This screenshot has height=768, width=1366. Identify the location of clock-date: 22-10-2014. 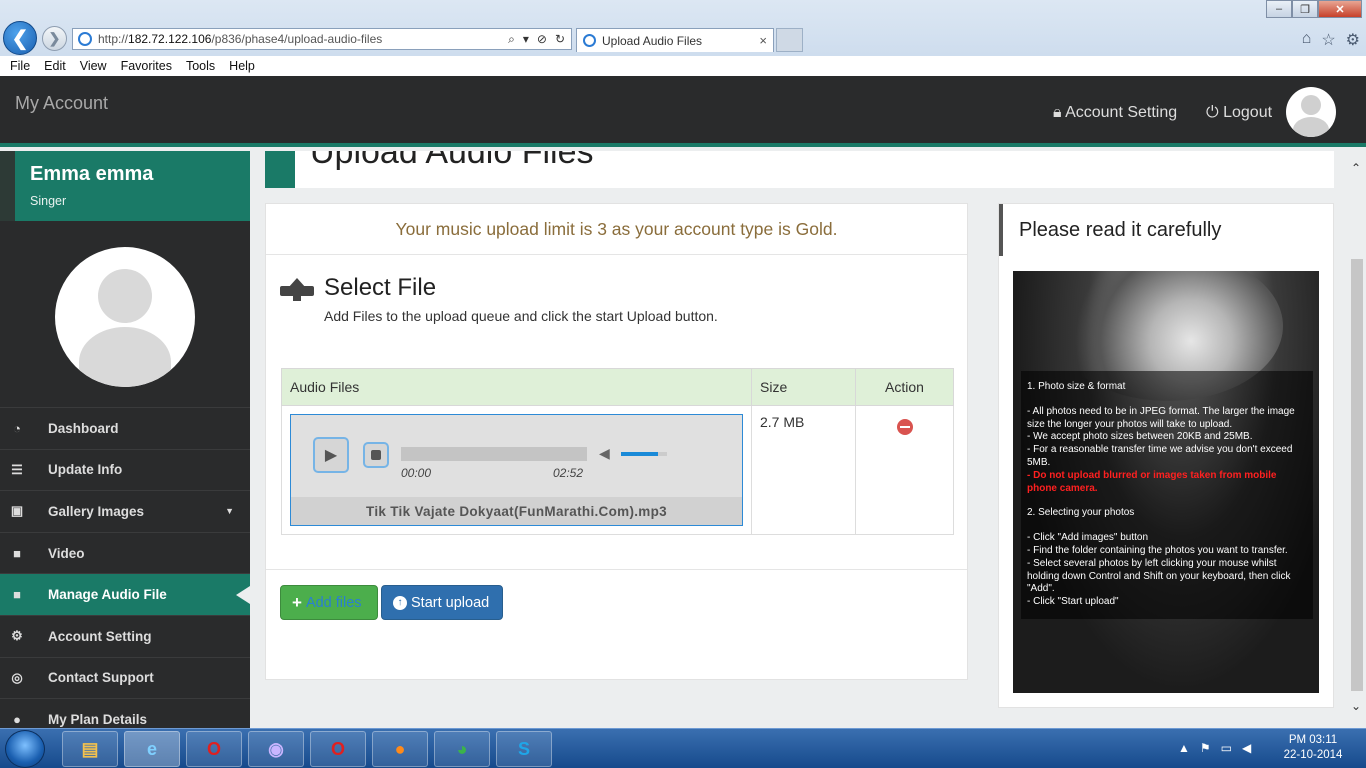
(1313, 755).